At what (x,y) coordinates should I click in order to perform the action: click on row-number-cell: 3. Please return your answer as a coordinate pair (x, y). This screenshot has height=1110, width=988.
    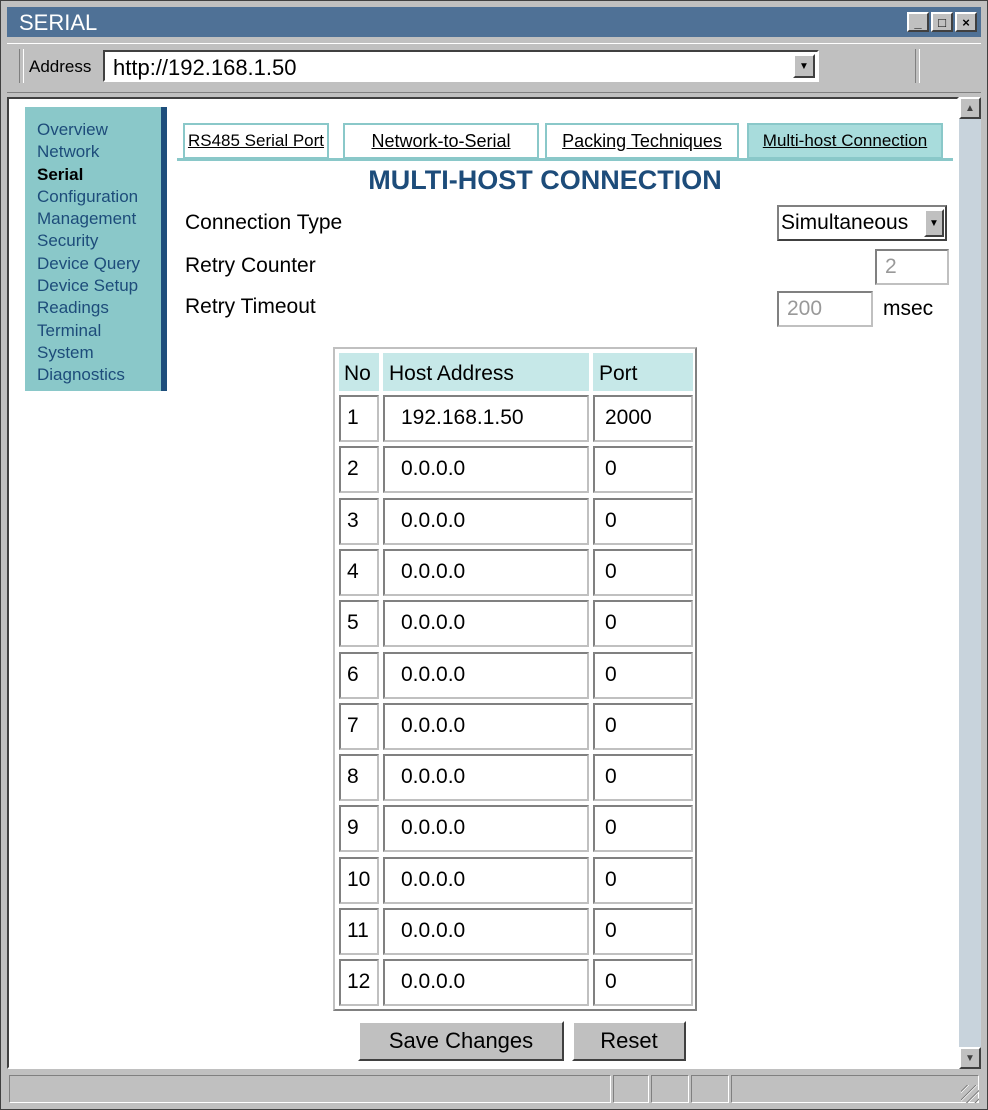
    Looking at the image, I should click on (359, 521).